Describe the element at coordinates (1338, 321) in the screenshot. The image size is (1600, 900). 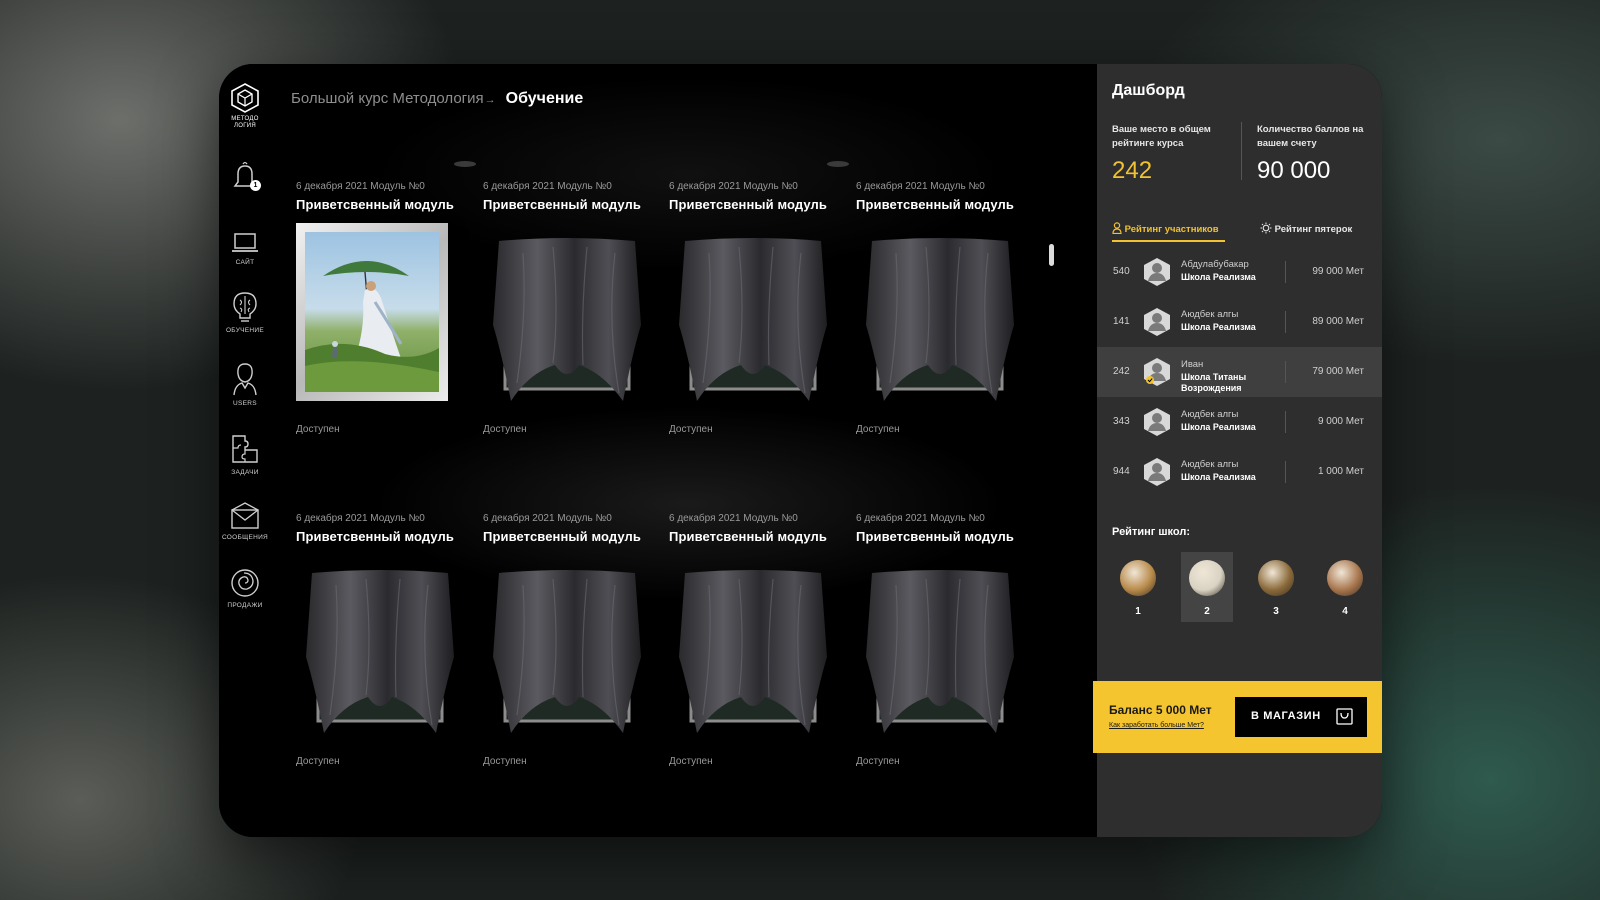
I see `participant-points: 89 000 Мет` at that location.